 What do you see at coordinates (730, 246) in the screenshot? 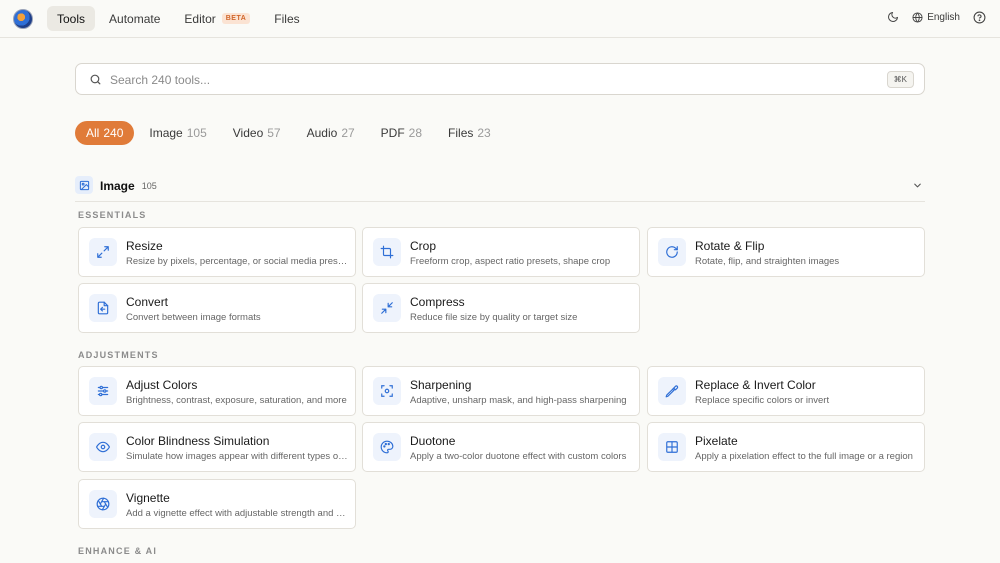
I see `tool-title: Rotate & Flip` at bounding box center [730, 246].